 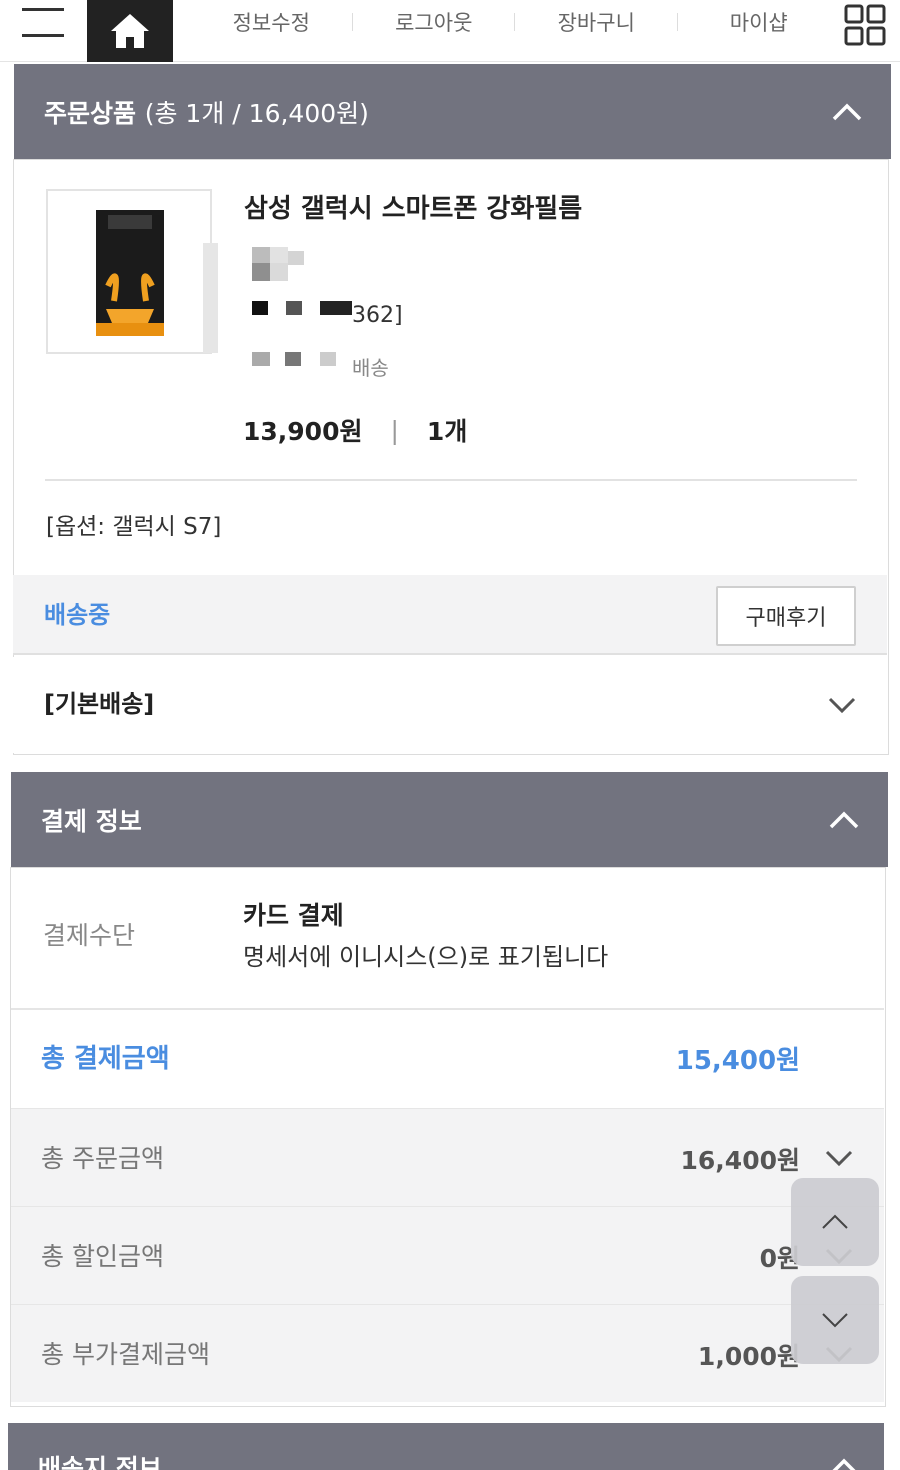 What do you see at coordinates (447, 1255) in the screenshot?
I see `sum-row-discount: 총 할인금액 0원` at bounding box center [447, 1255].